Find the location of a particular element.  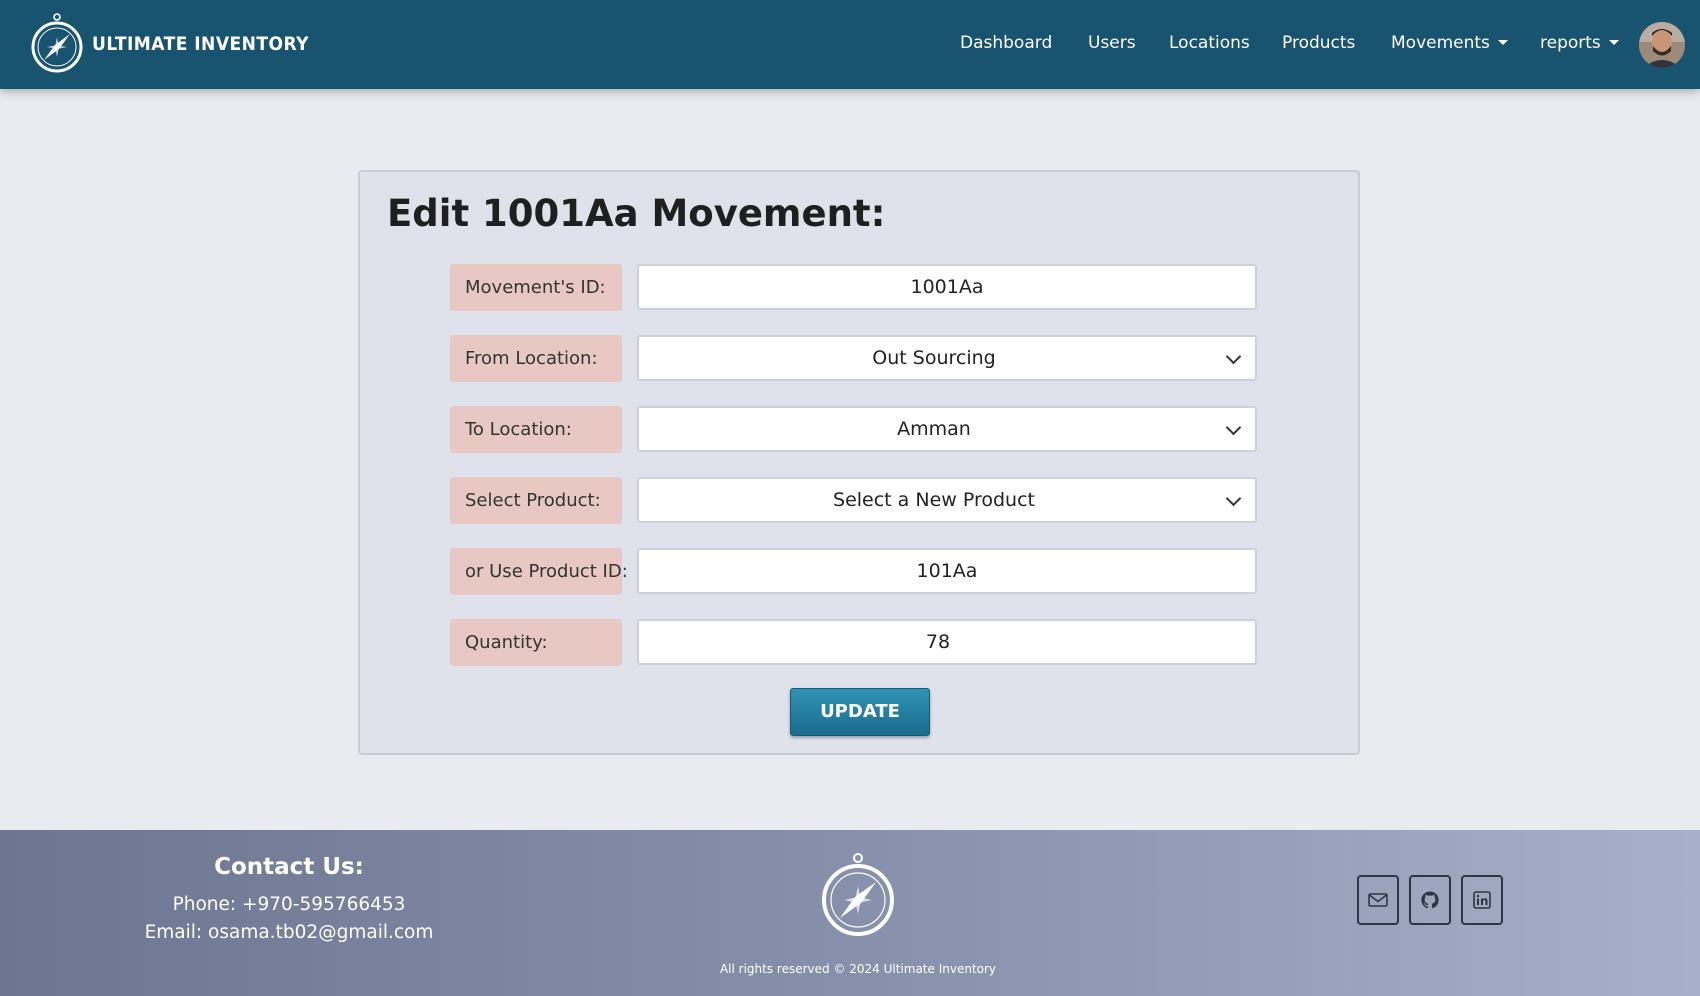

select-product-label: Select Product: is located at coordinates (536, 500).